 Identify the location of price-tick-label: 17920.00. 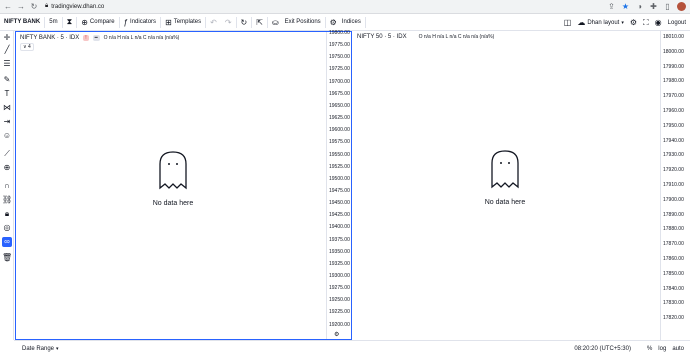
(673, 170).